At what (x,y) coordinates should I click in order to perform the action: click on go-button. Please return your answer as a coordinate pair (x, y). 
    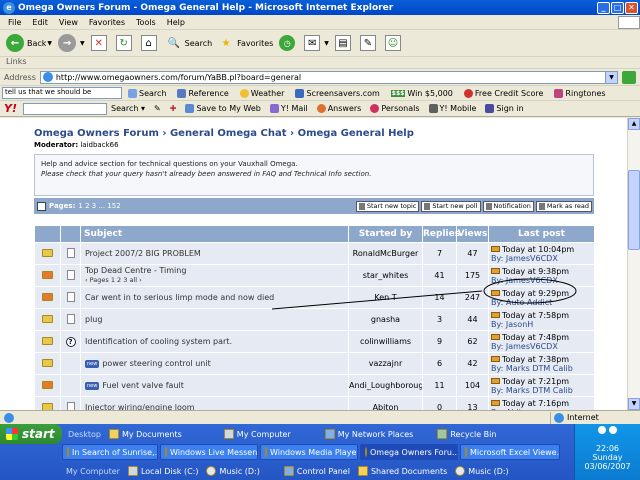
    Looking at the image, I should click on (629, 77).